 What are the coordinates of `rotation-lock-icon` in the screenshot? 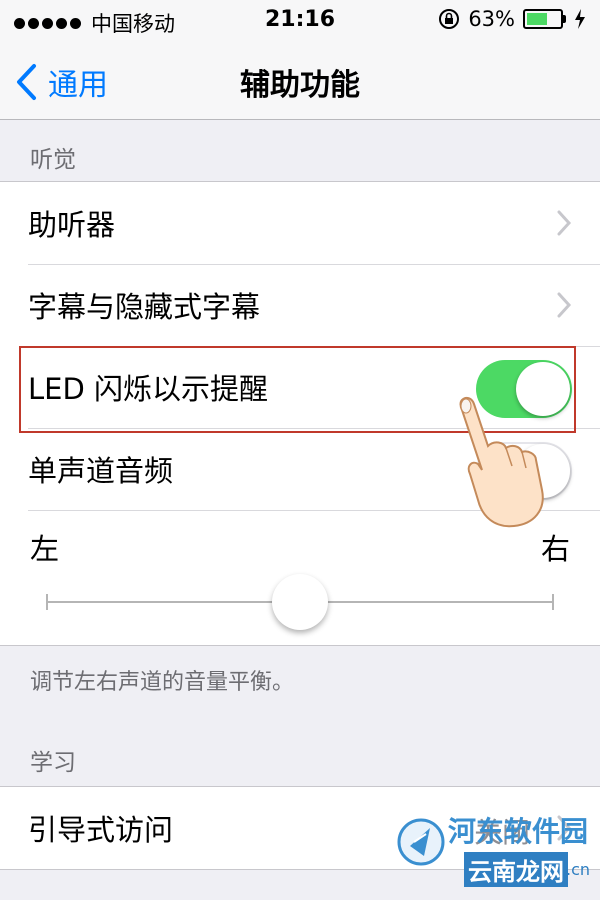 It's located at (449, 19).